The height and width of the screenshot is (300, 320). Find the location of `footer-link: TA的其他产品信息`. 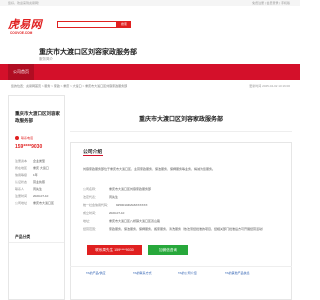

footer-link: TA的其他产品信息 is located at coordinates (237, 273).